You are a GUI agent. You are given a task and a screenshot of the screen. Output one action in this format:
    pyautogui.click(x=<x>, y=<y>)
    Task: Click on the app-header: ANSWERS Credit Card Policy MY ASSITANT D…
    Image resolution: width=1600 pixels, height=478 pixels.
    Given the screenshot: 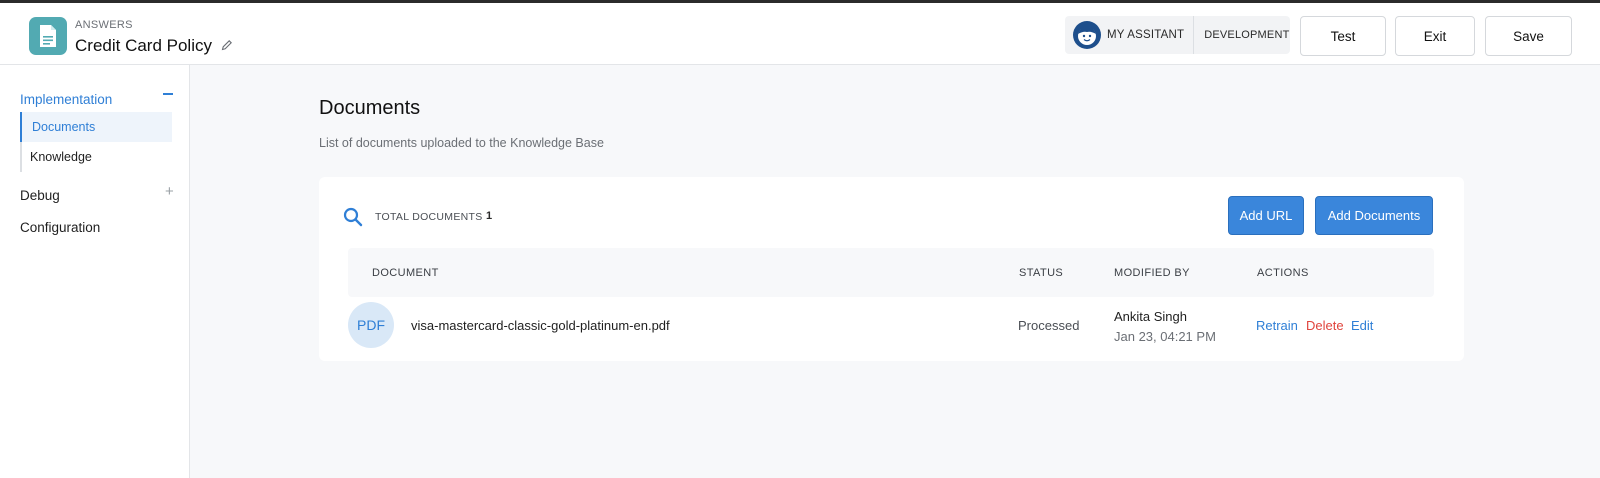 What is the action you would take?
    pyautogui.click(x=800, y=34)
    